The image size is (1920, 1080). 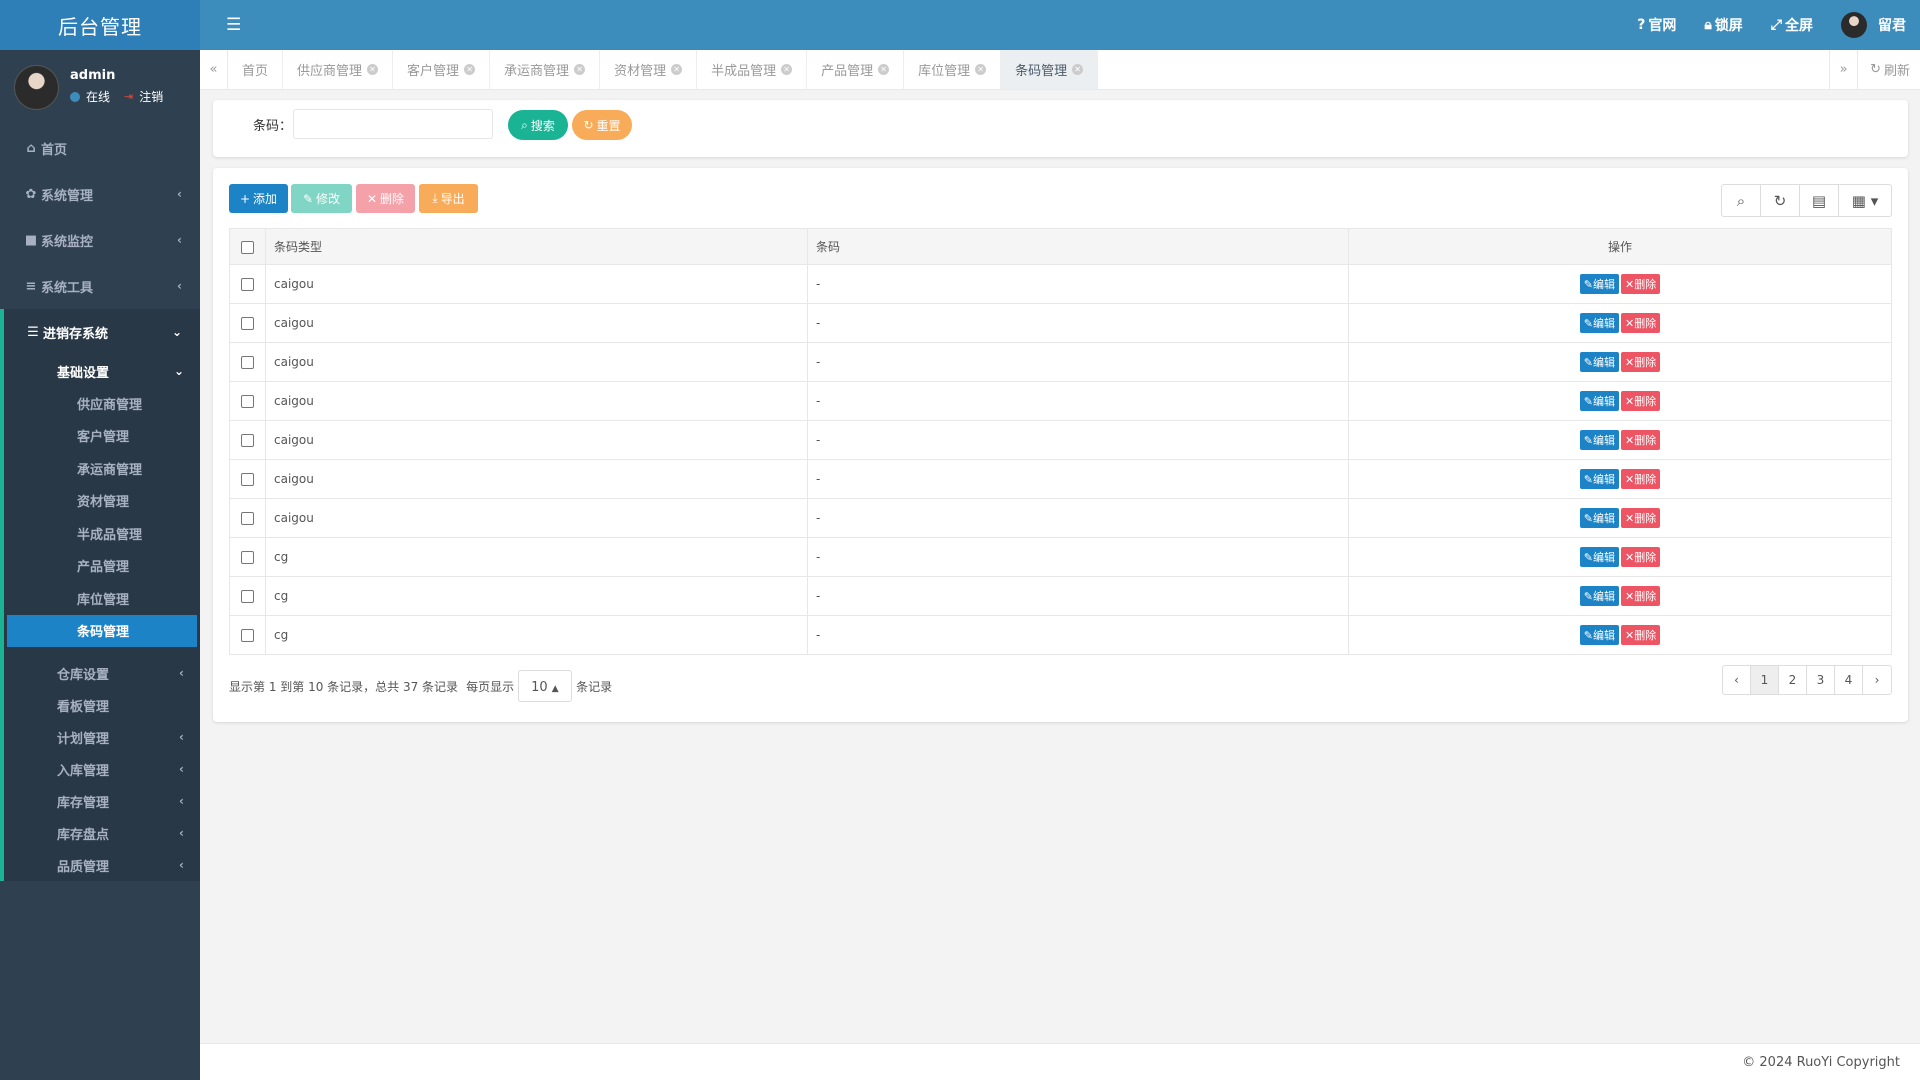 What do you see at coordinates (100, 286) in the screenshot?
I see `sidebar-item-tools: ≡ 系统工具 ‹` at bounding box center [100, 286].